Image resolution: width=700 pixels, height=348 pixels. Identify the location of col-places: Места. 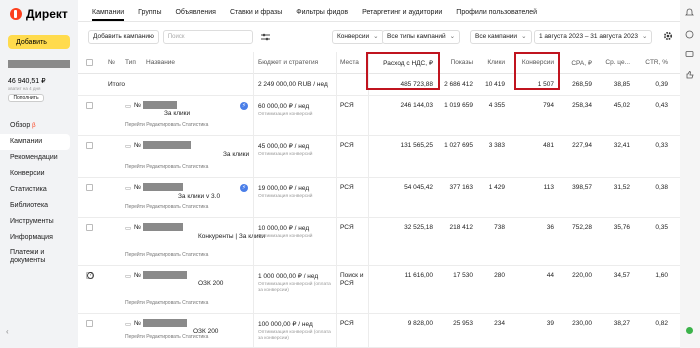
(349, 62).